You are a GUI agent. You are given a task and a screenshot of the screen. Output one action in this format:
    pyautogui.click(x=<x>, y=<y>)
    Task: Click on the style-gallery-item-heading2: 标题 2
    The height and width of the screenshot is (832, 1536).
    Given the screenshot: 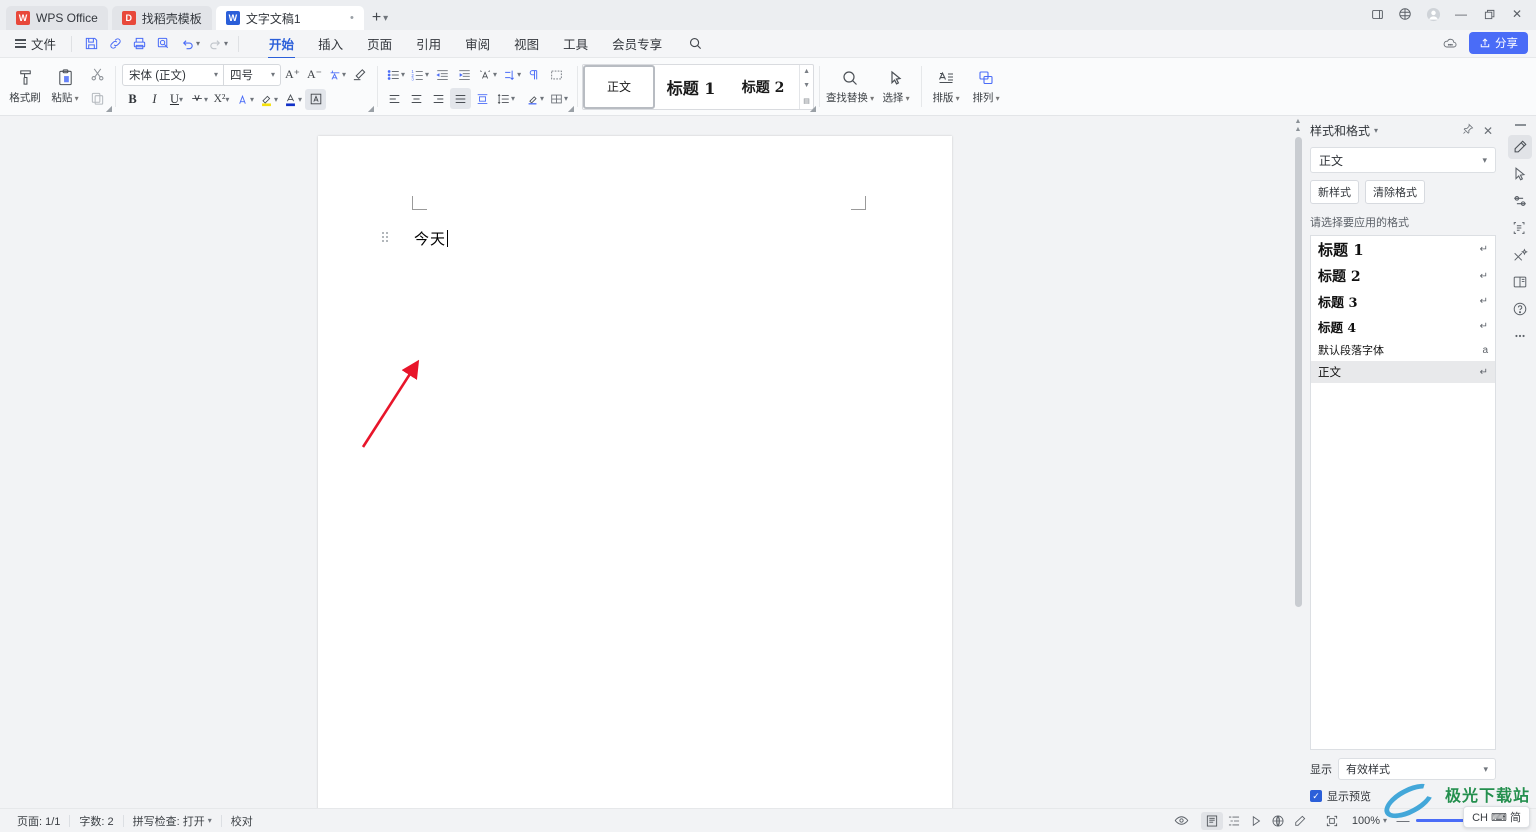 What is the action you would take?
    pyautogui.click(x=763, y=87)
    